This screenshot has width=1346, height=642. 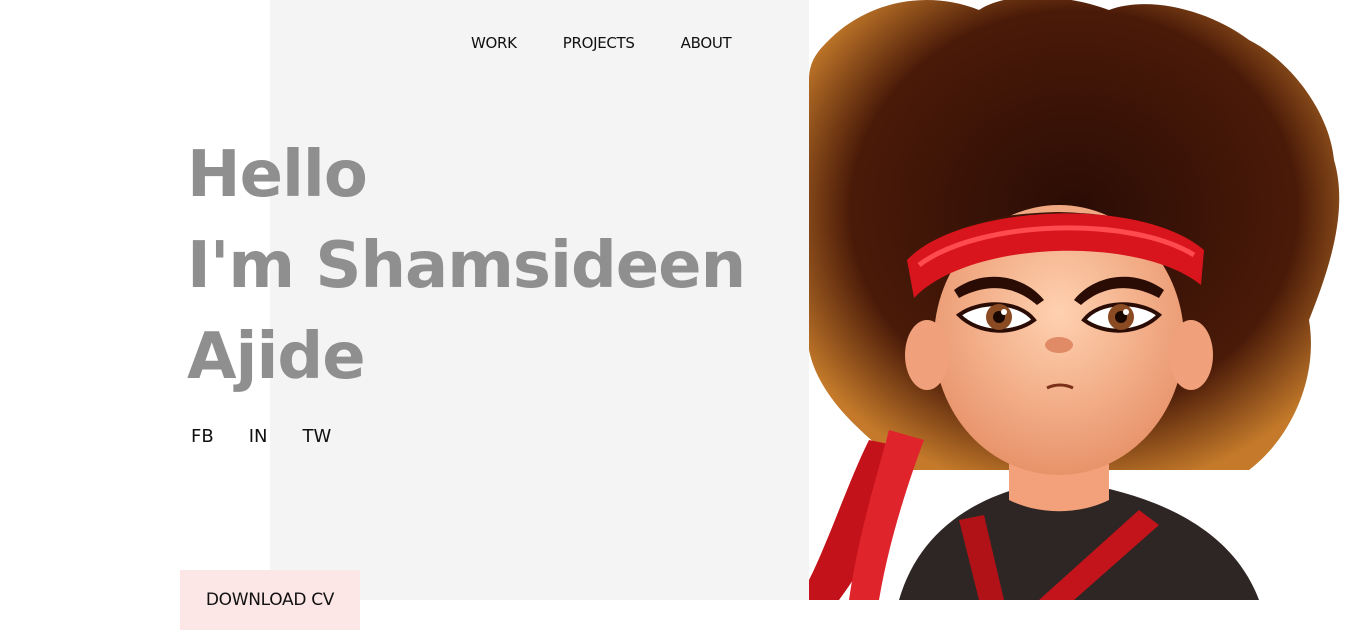 What do you see at coordinates (494, 43) in the screenshot?
I see `nav-link-work: WORK` at bounding box center [494, 43].